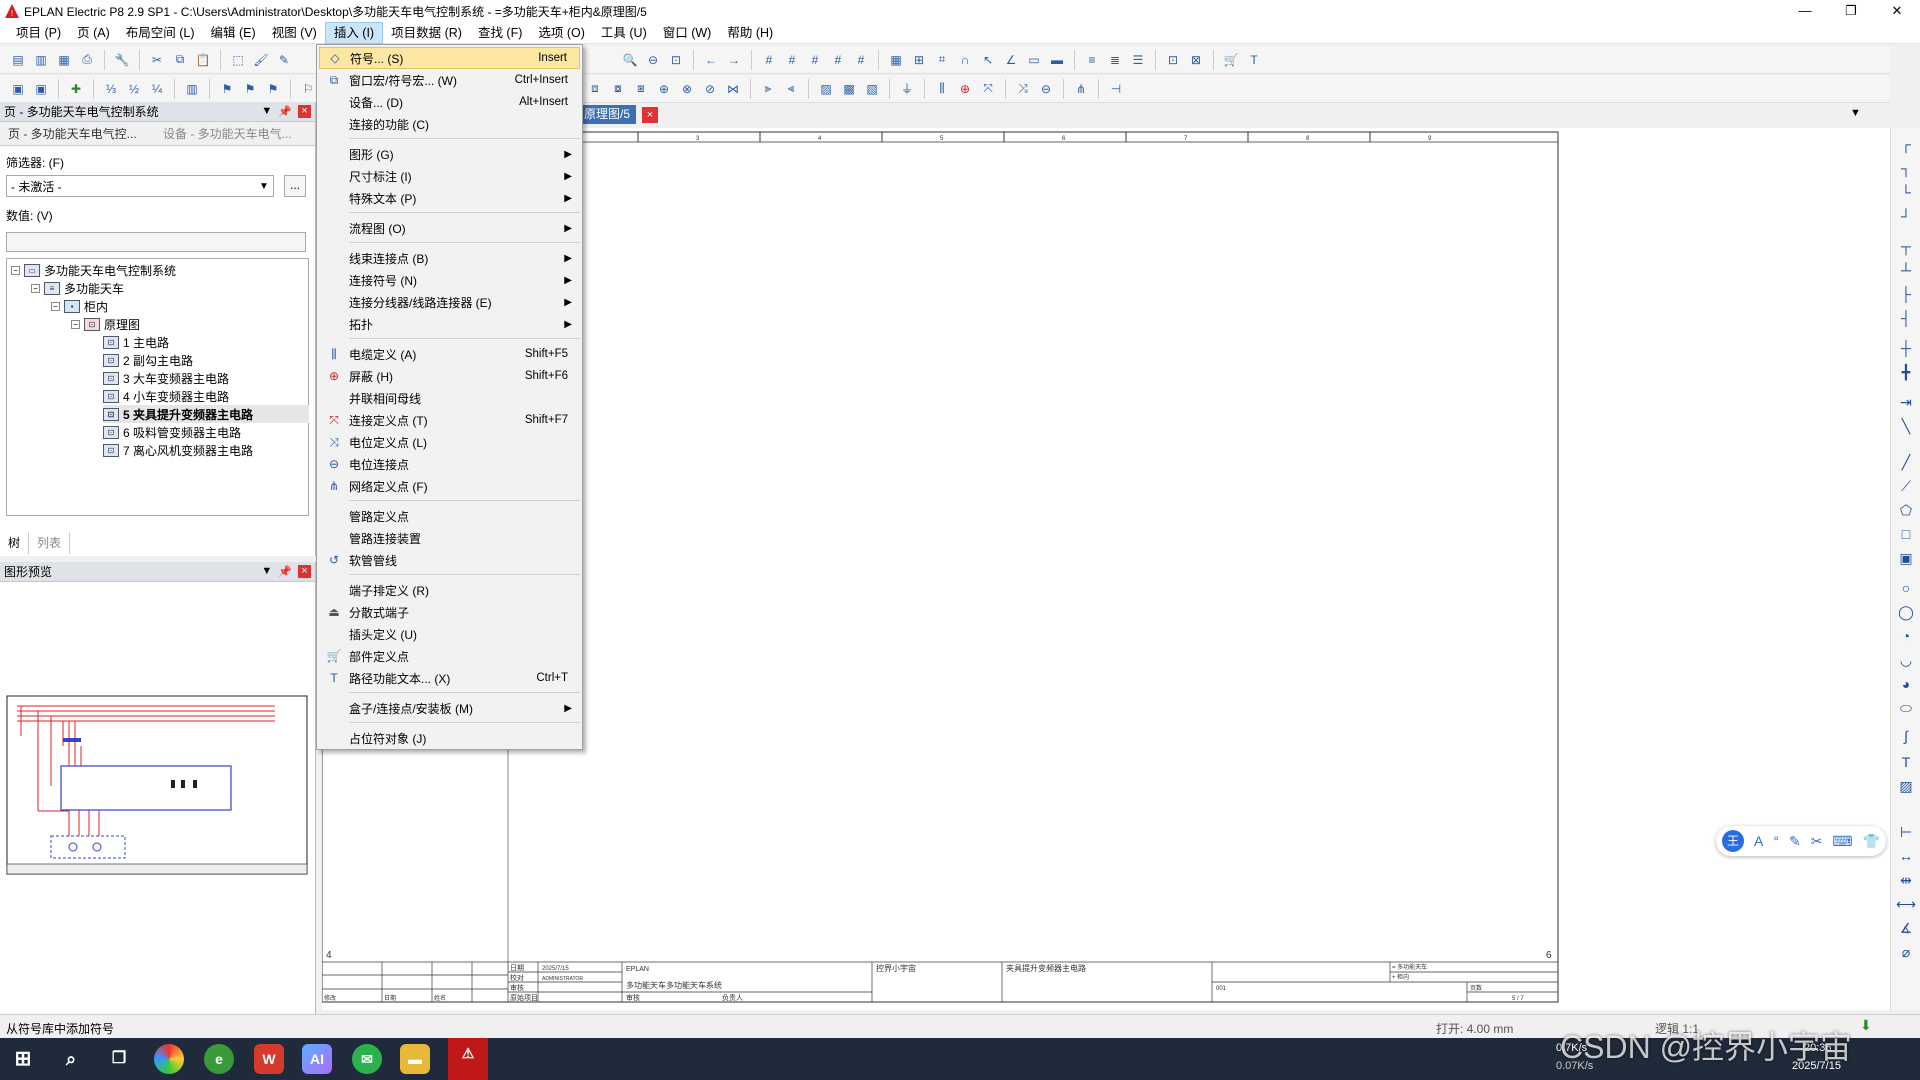 This screenshot has width=1920, height=1080. I want to click on menu-item-harness-point: 线束连接点 (B) ▶, so click(449, 258).